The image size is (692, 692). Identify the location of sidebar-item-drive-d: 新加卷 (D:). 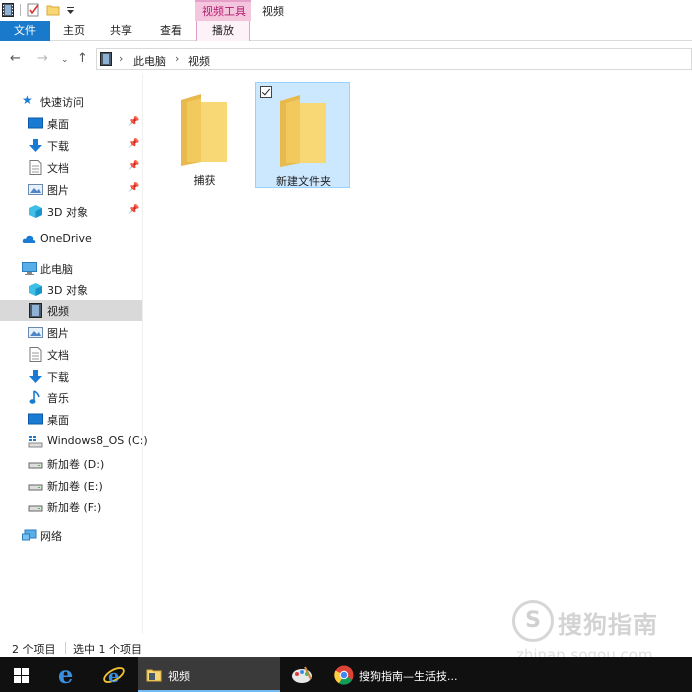
(71, 463).